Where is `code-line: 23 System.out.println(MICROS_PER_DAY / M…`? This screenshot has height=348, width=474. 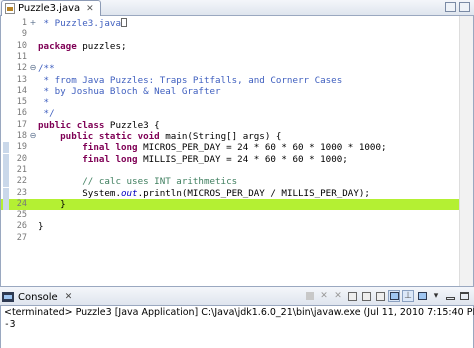 code-line: 23 System.out.println(MICROS_PER_DAY / M… is located at coordinates (230, 193).